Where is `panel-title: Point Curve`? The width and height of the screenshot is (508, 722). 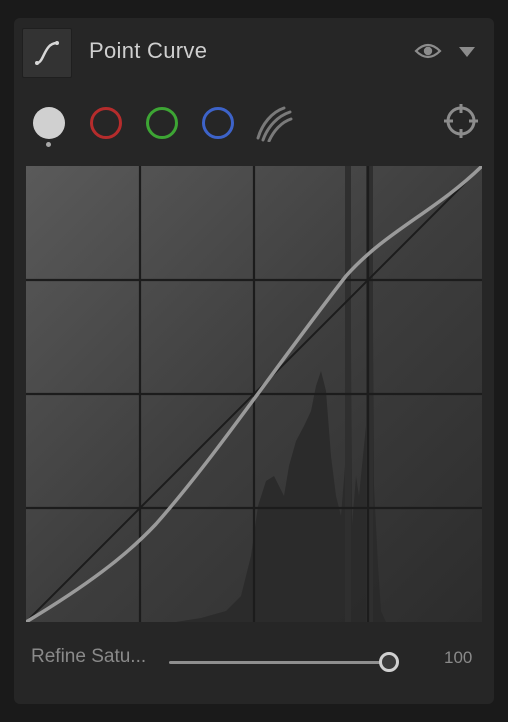 panel-title: Point Curve is located at coordinates (148, 50).